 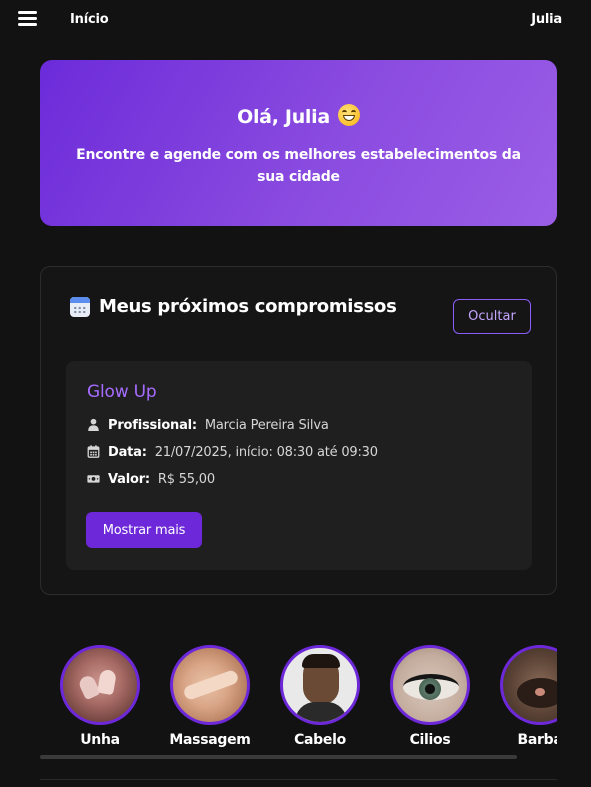 I want to click on money-icon, so click(x=93, y=479).